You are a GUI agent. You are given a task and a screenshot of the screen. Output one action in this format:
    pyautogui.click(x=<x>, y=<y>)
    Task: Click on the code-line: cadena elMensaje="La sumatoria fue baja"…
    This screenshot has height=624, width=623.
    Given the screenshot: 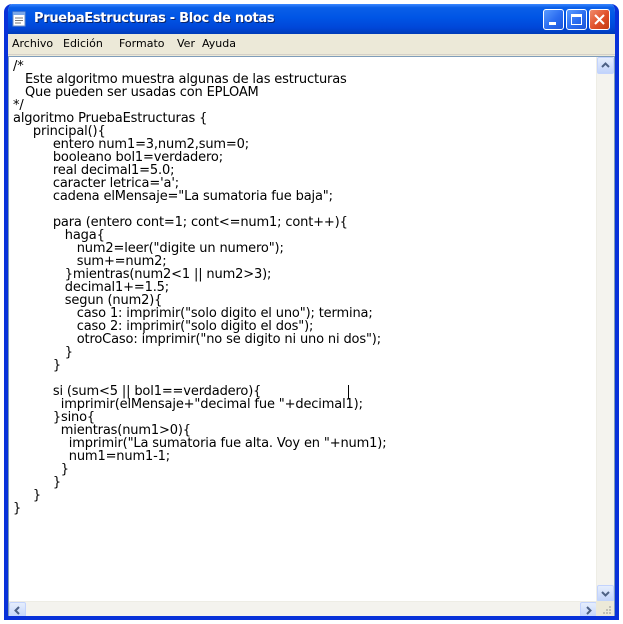 What is the action you would take?
    pyautogui.click(x=173, y=196)
    